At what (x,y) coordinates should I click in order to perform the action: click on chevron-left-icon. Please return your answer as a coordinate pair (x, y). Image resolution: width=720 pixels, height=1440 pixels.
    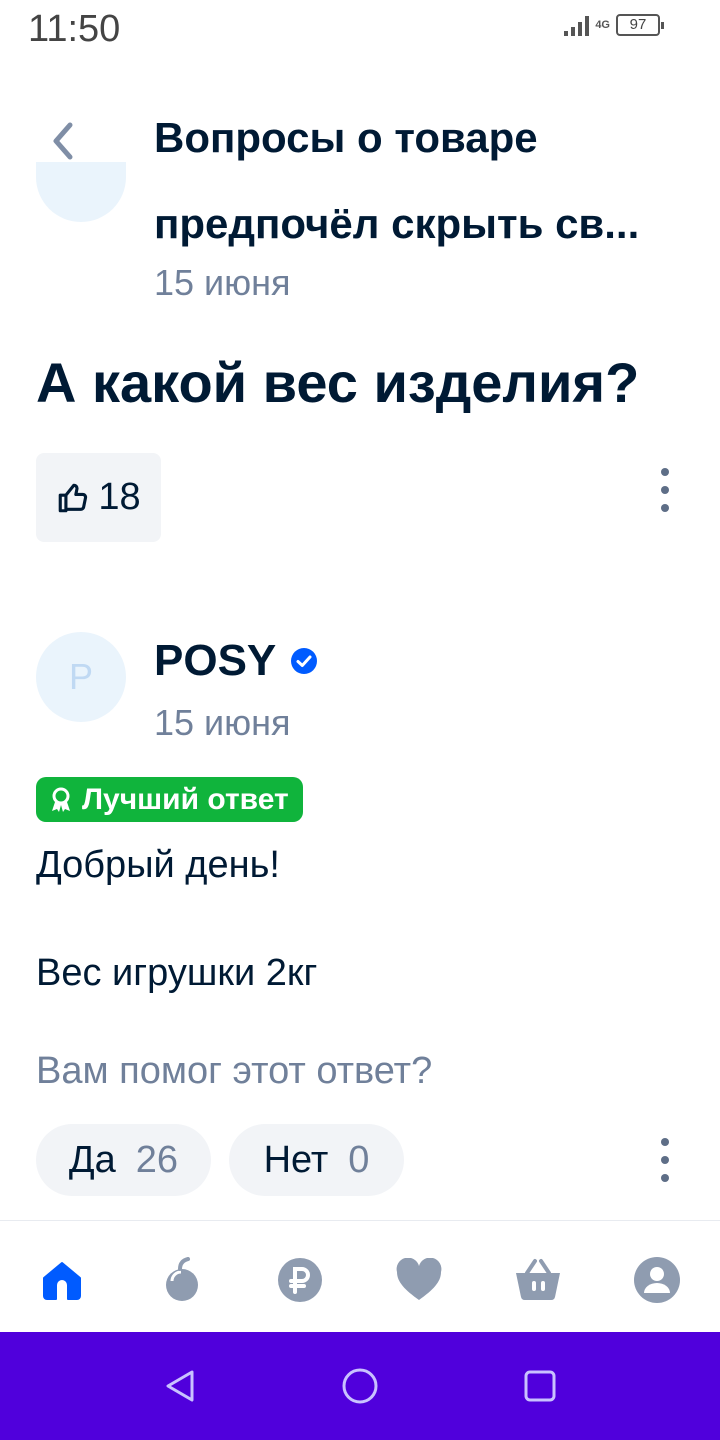
    Looking at the image, I should click on (63, 141).